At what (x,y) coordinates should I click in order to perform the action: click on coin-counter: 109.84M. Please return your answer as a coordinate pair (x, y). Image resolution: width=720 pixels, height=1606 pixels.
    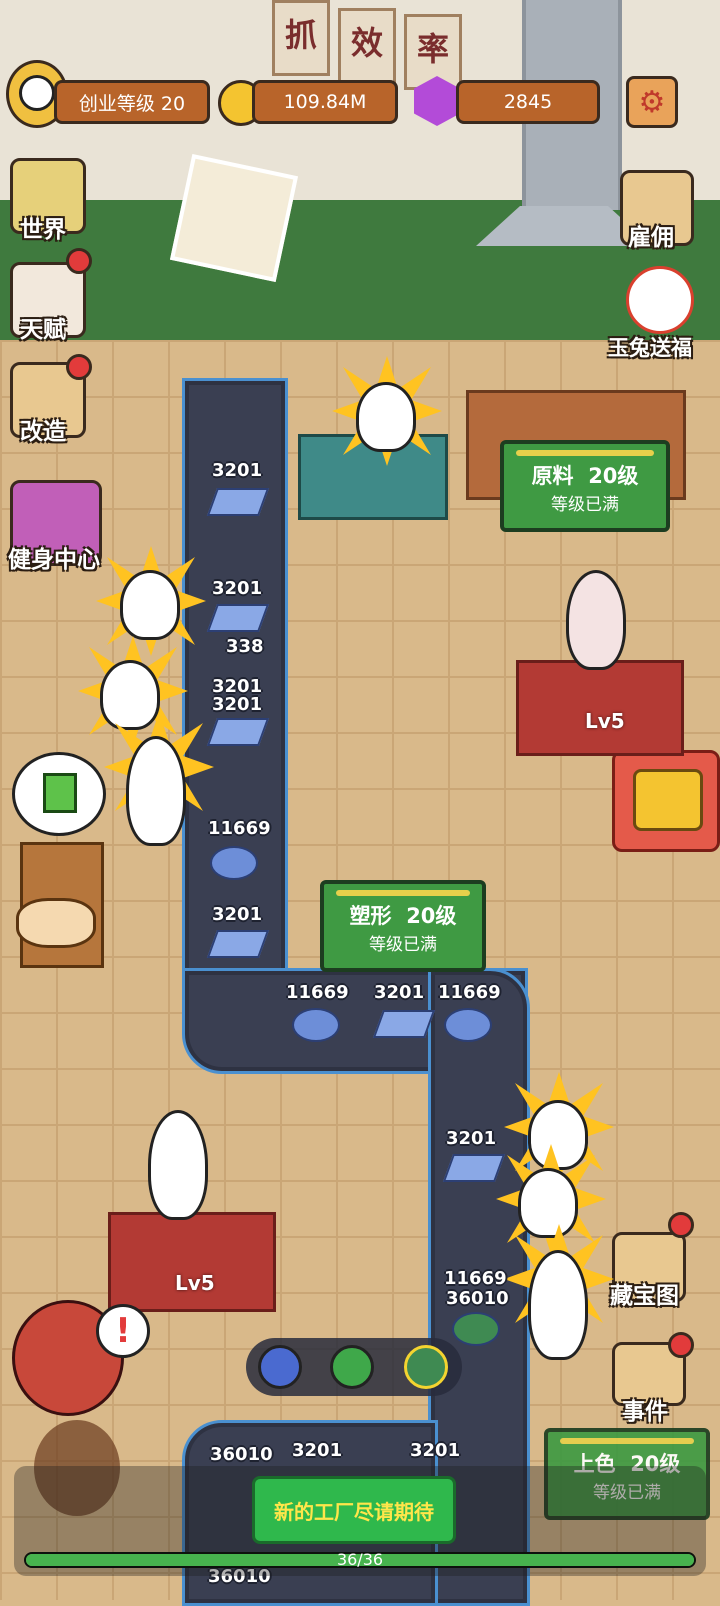
    Looking at the image, I should click on (325, 102).